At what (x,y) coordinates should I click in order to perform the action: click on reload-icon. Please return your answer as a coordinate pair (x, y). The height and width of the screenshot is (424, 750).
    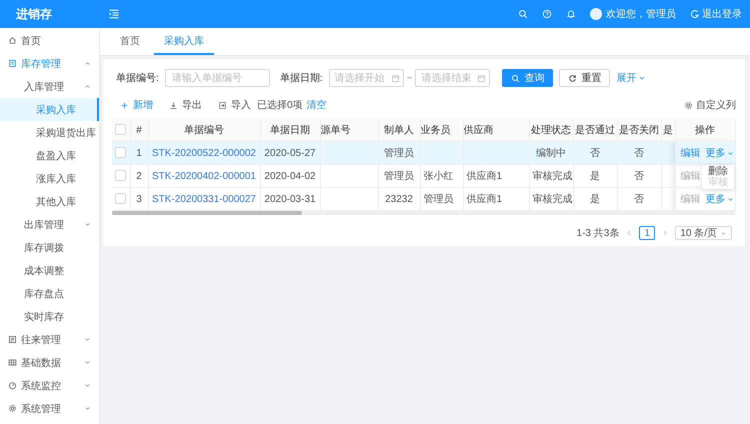
    Looking at the image, I should click on (573, 78).